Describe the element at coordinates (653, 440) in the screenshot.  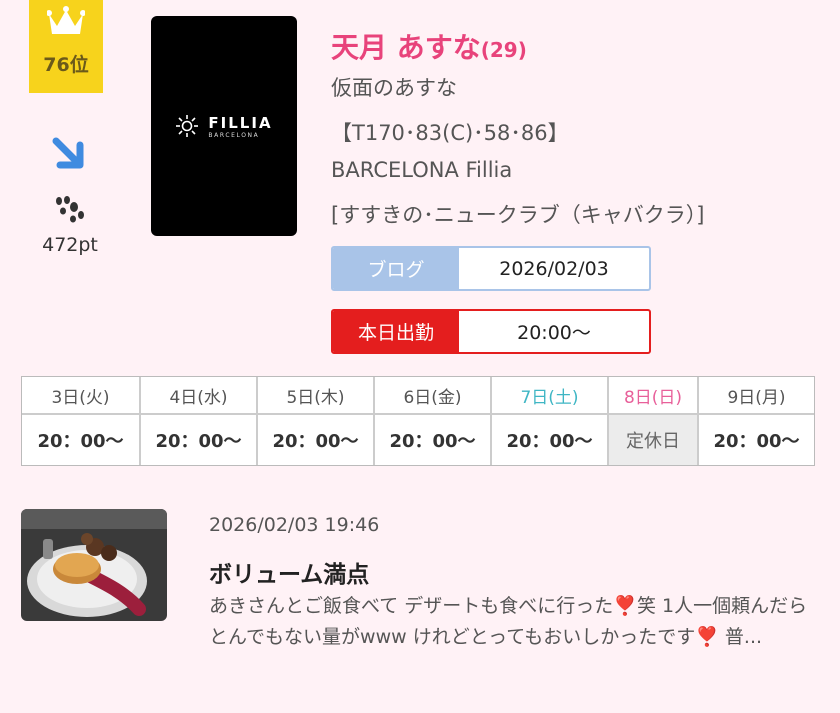
I see `schedule-time: 定休日` at that location.